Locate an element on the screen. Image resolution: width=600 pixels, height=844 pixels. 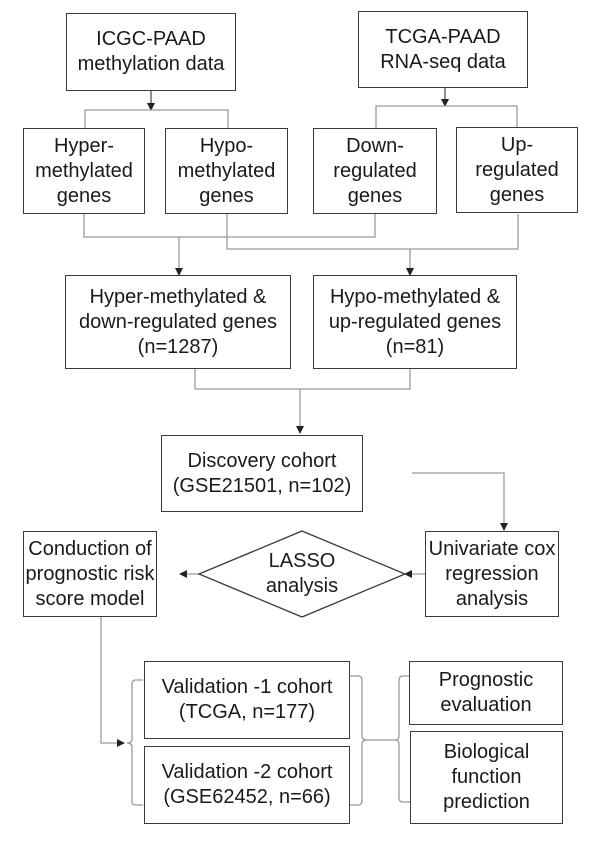
node-validation-2: Validation -2 cohort (GSE62452, n=66) is located at coordinates (247, 785).